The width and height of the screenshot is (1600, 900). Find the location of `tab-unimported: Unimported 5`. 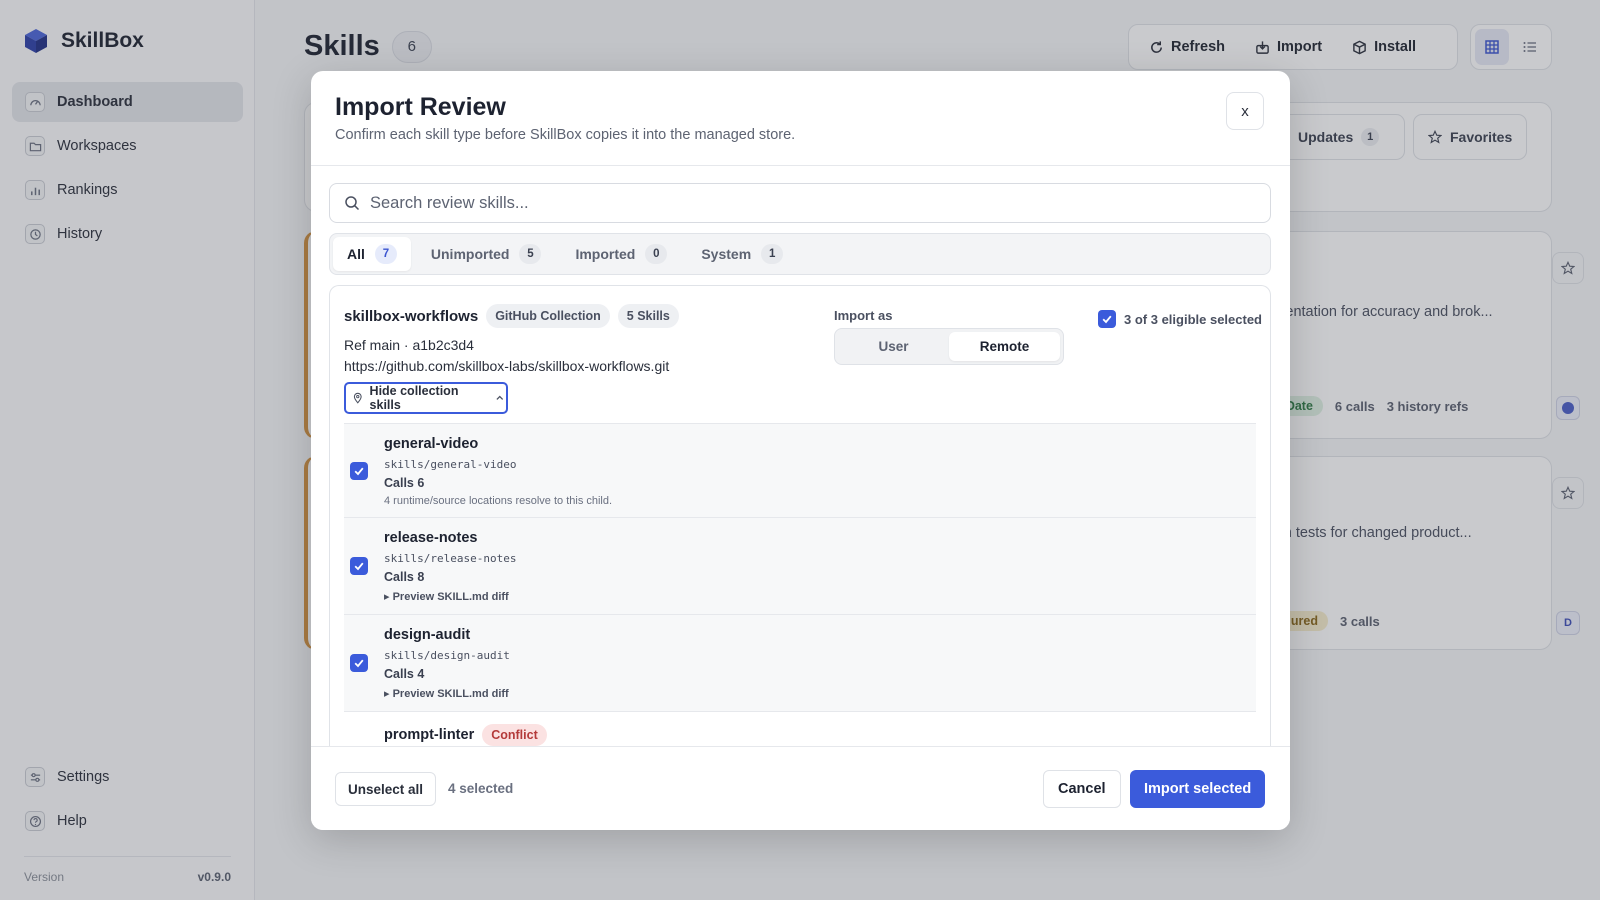

tab-unimported: Unimported 5 is located at coordinates (486, 254).